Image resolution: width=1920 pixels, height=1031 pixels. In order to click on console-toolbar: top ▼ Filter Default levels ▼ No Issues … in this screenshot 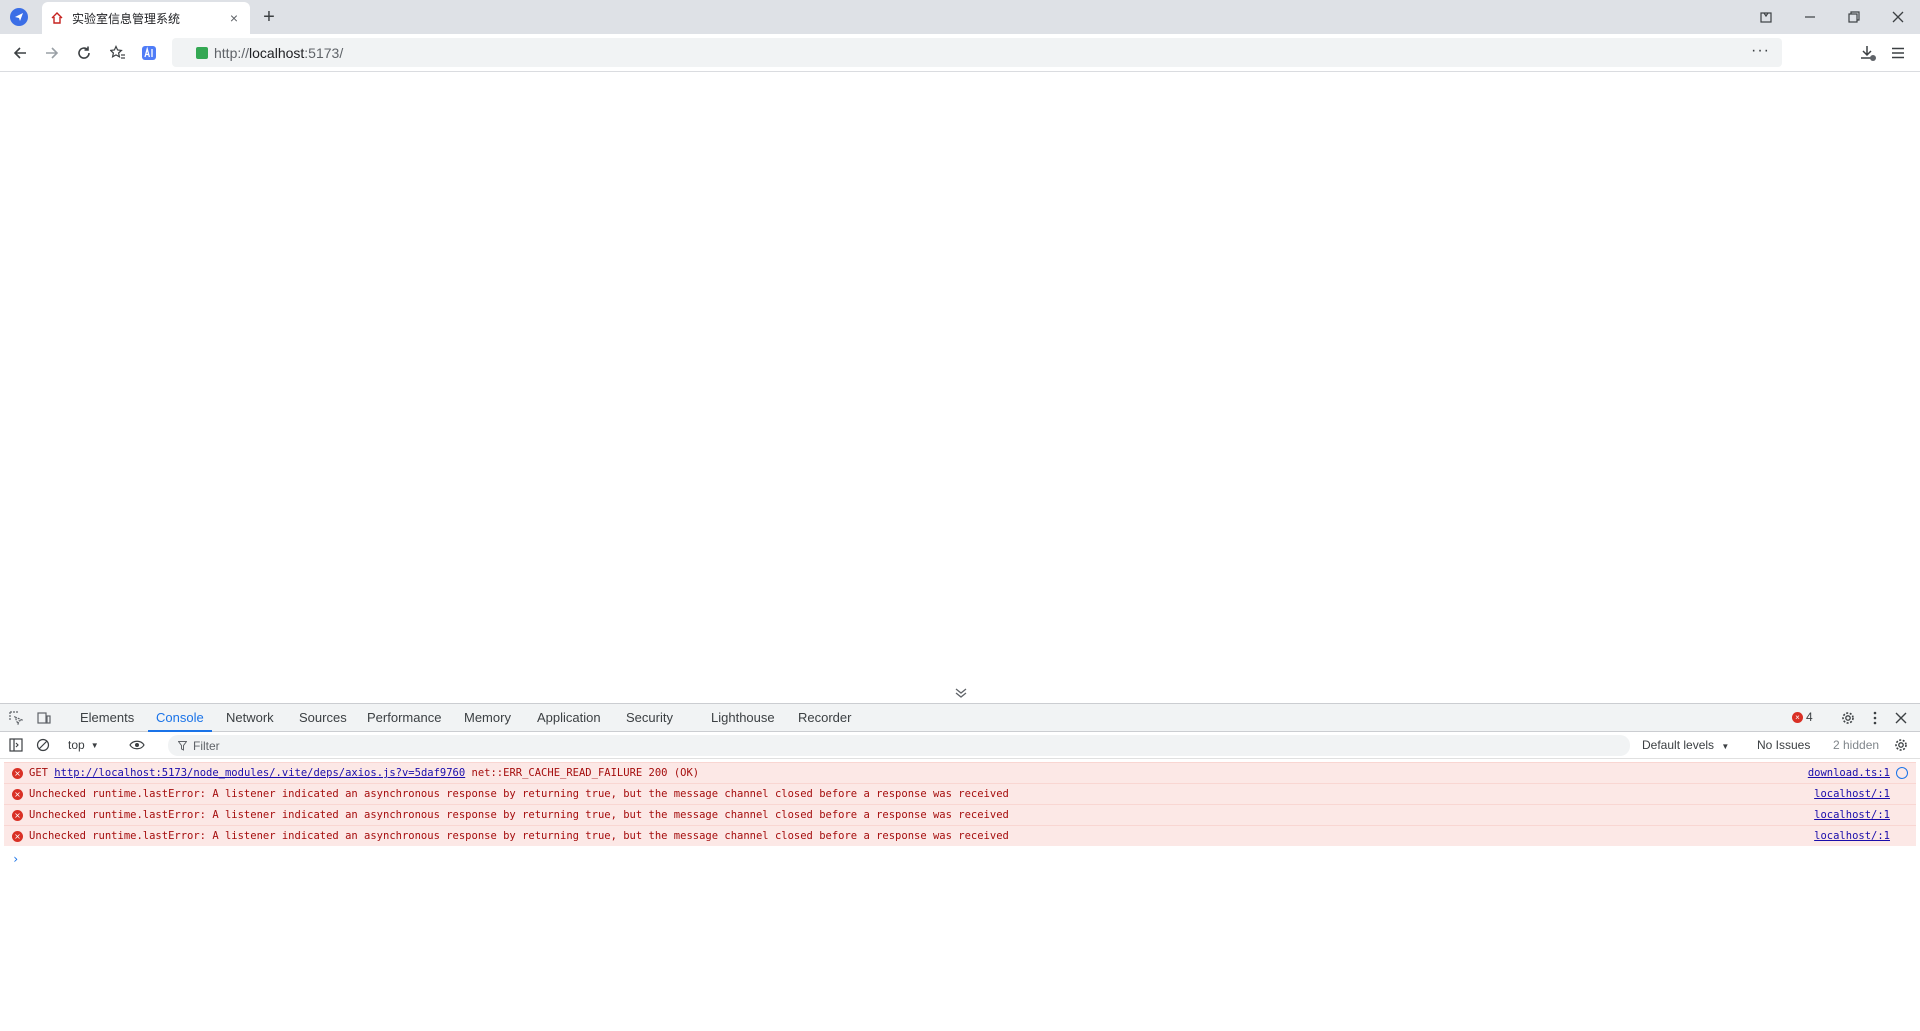, I will do `click(960, 745)`.